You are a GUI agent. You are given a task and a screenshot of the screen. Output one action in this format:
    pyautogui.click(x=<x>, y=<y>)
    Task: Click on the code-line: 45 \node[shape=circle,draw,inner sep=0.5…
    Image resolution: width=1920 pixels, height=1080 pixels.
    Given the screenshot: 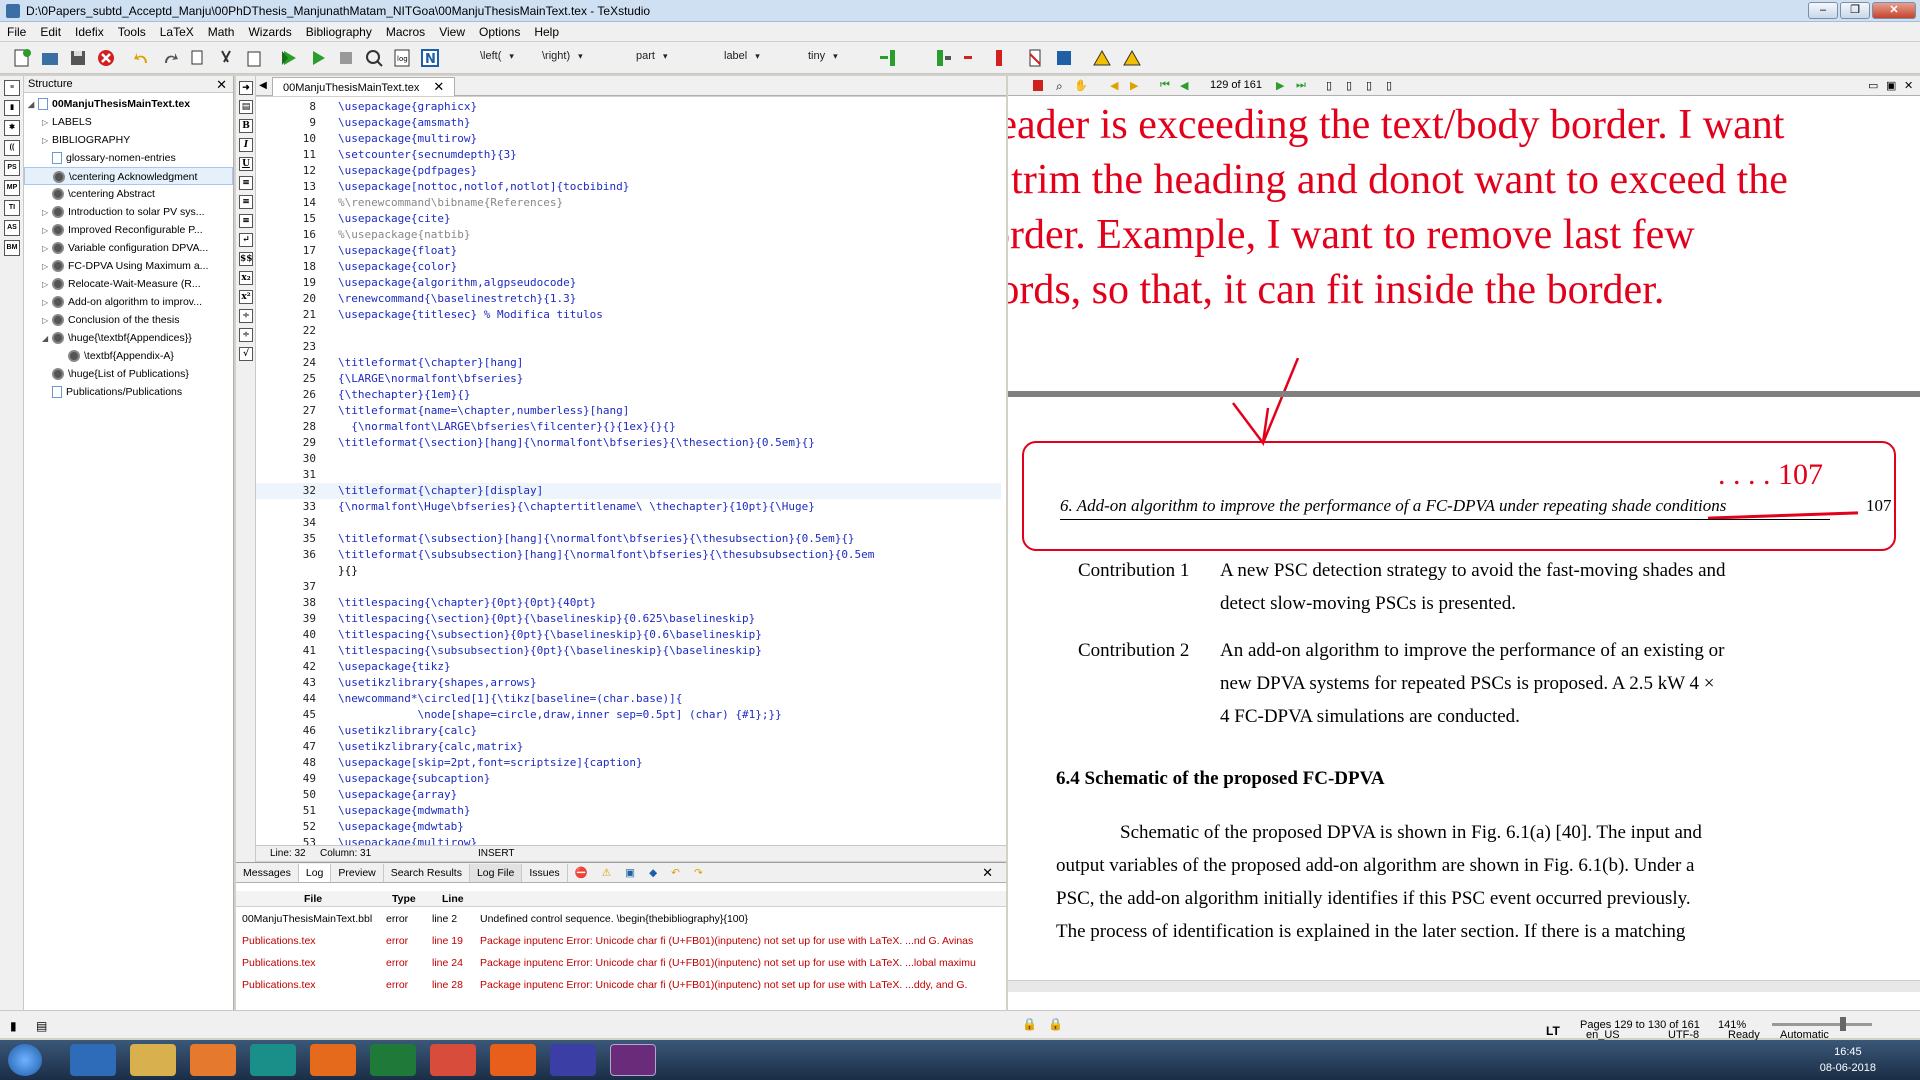 What is the action you would take?
    pyautogui.click(x=628, y=715)
    